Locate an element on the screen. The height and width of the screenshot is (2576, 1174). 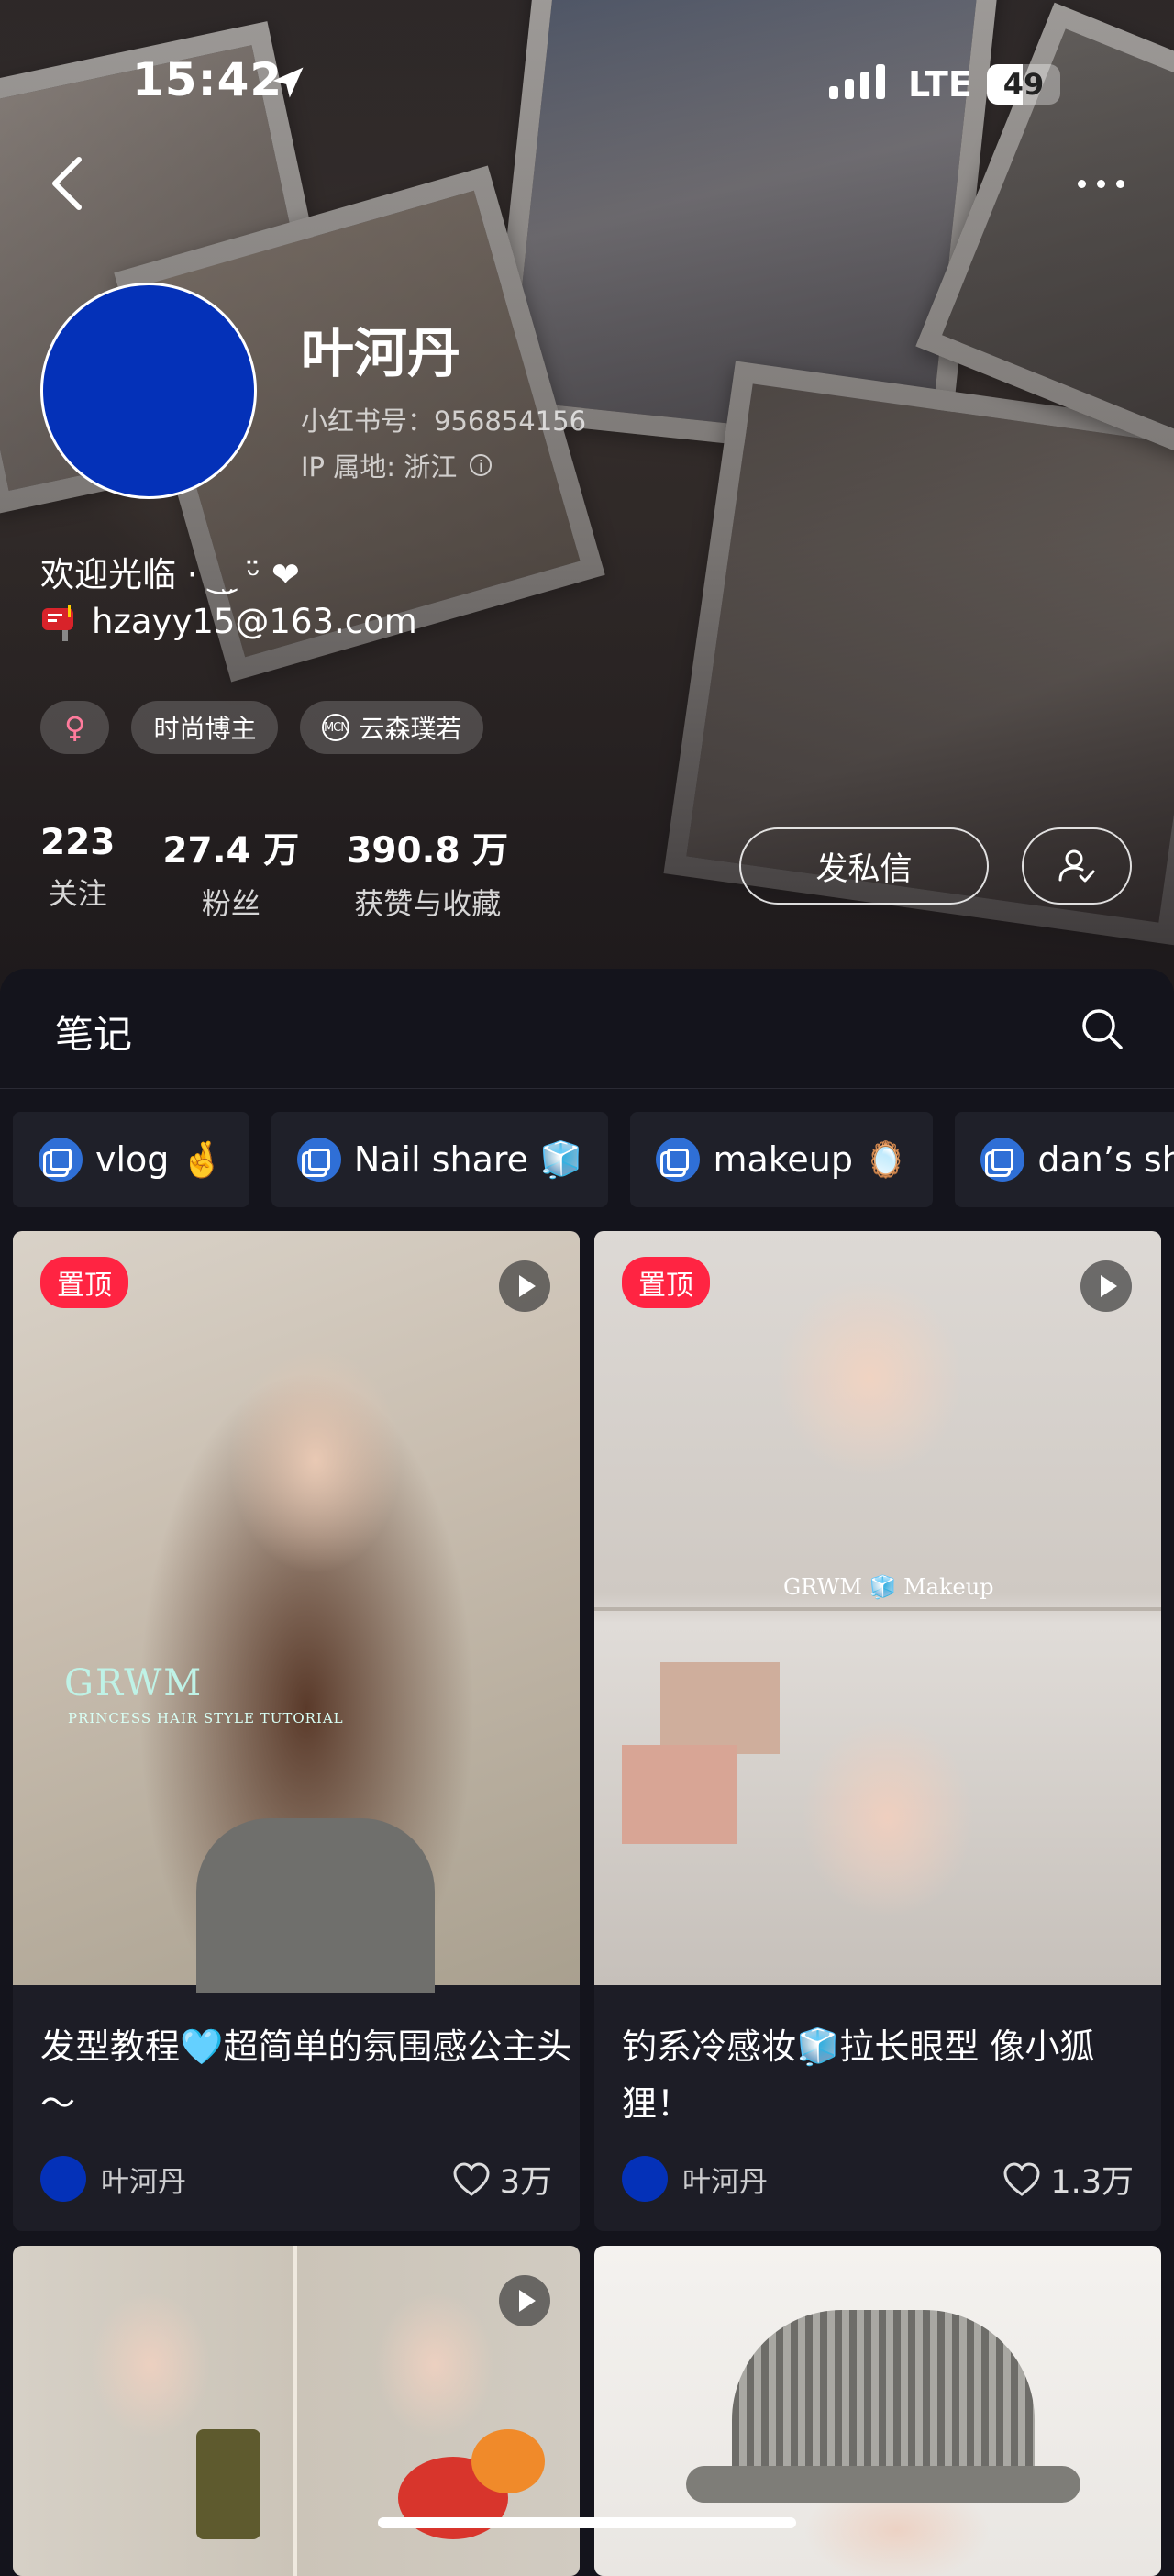
collection-label: vlog 🤞 is located at coordinates (159, 1159).